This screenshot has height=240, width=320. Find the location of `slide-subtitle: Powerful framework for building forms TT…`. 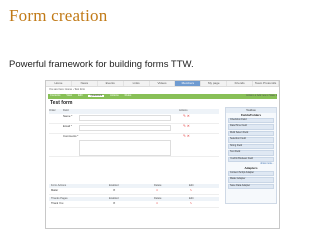

slide-subtitle: Powerful framework for building forms TT… is located at coordinates (101, 64).